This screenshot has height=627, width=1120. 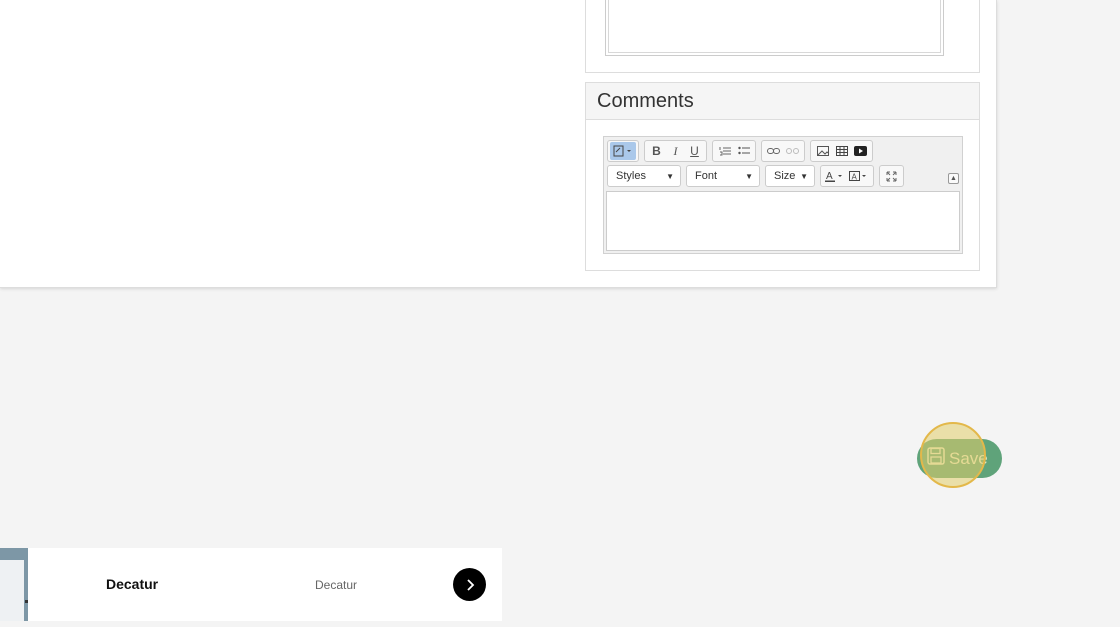 What do you see at coordinates (859, 176) in the screenshot?
I see `background-color-icon: A` at bounding box center [859, 176].